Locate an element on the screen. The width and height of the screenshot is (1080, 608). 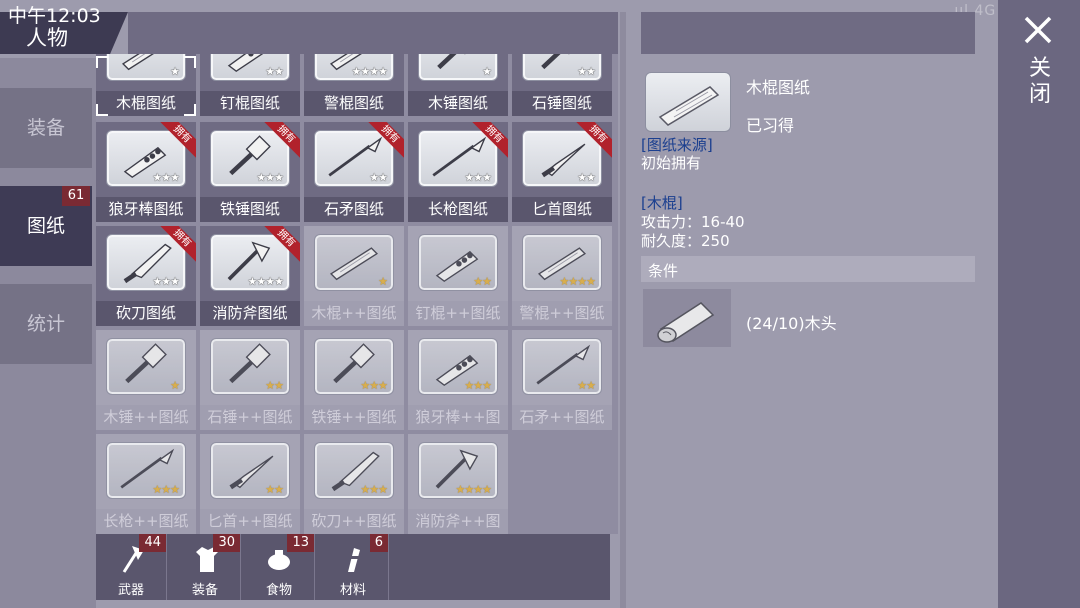
learned-status: 已习得 is located at coordinates (770, 125).